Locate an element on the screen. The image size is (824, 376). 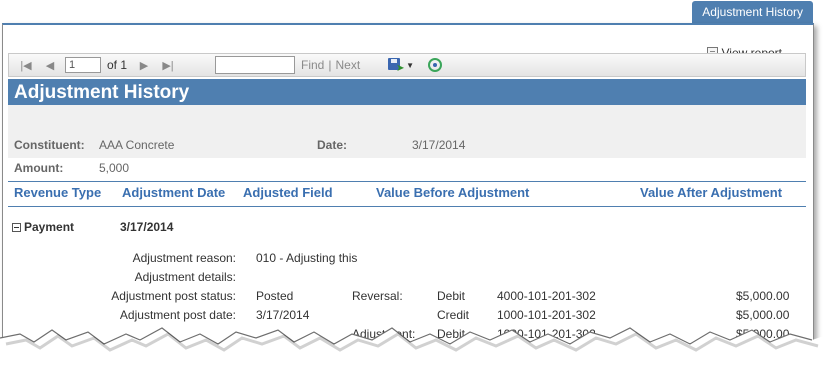
payment-group-row: Payment is located at coordinates (43, 227).